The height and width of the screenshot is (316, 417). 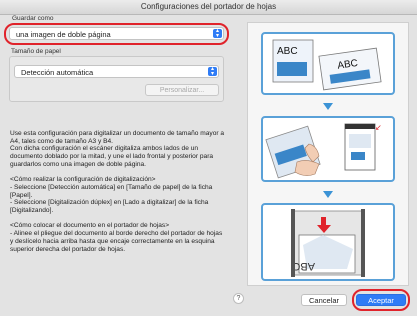 I want to click on fold-card: ↙, so click(x=328, y=149).